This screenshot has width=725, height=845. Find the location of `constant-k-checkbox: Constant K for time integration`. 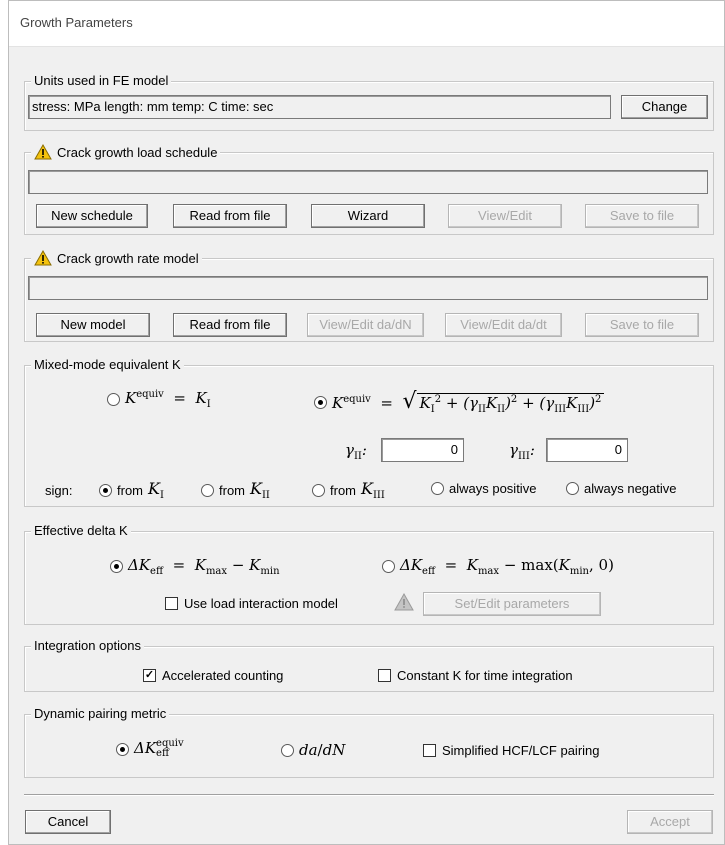

constant-k-checkbox: Constant K for time integration is located at coordinates (475, 675).